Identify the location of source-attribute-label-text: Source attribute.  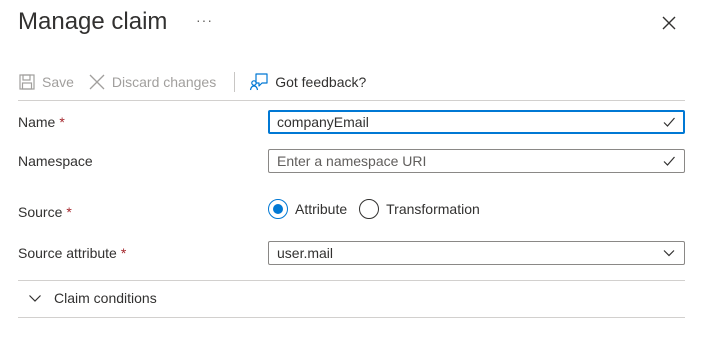
(67, 253).